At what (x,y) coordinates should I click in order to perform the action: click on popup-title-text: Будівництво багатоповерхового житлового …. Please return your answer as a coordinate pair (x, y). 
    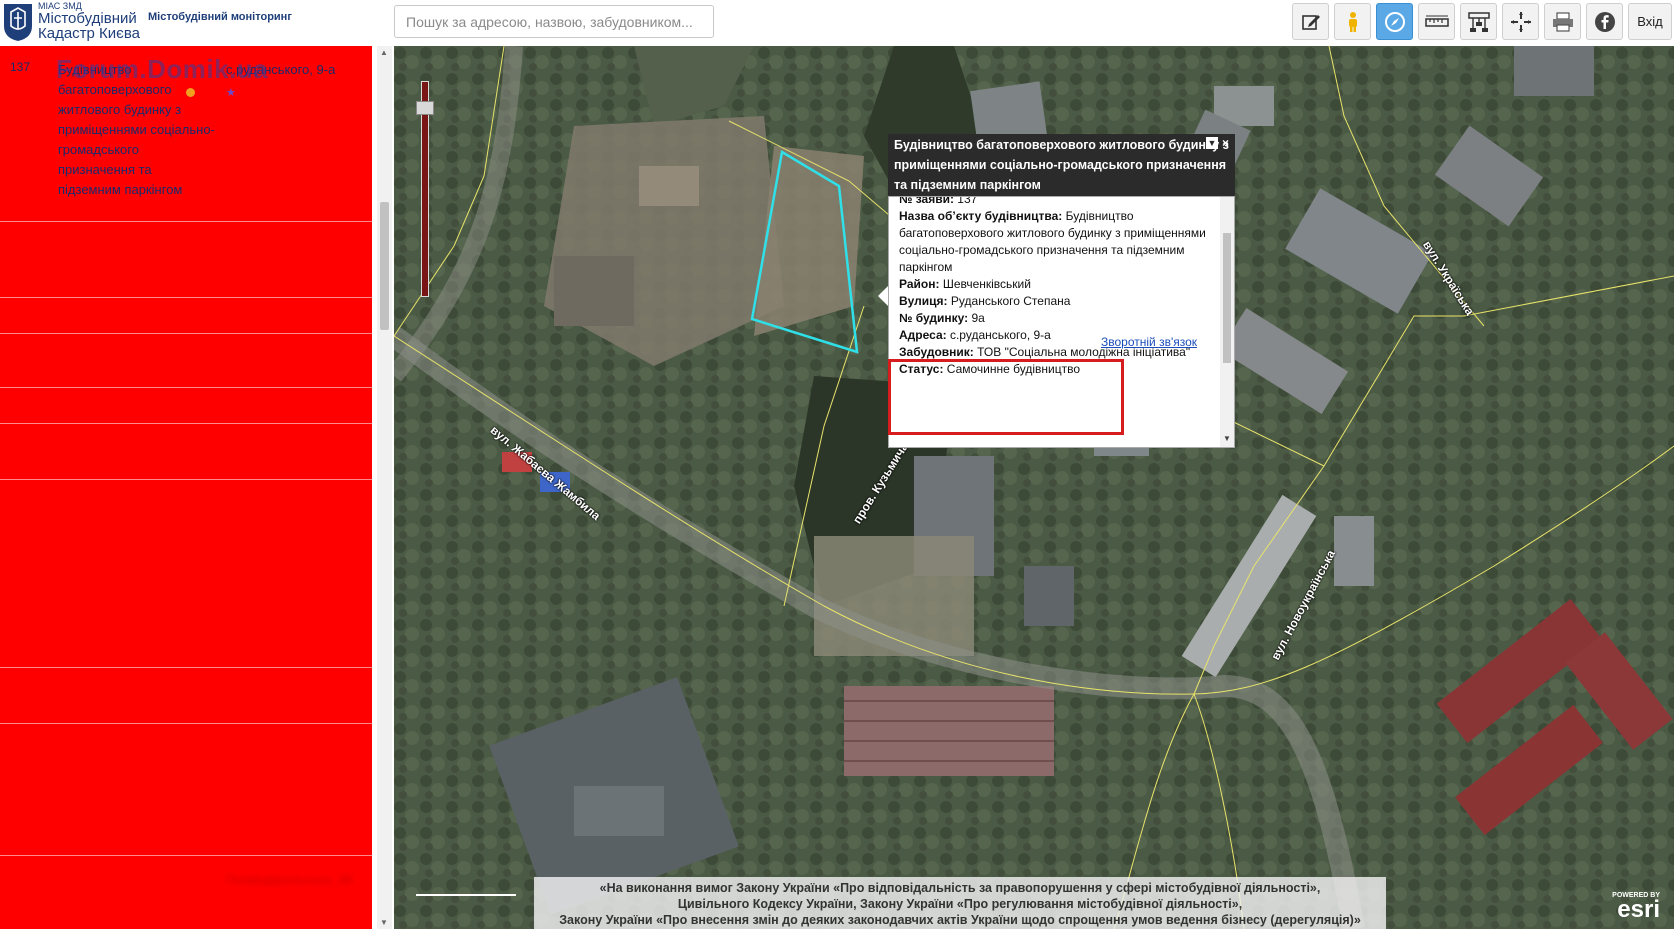
    Looking at the image, I should click on (1061, 165).